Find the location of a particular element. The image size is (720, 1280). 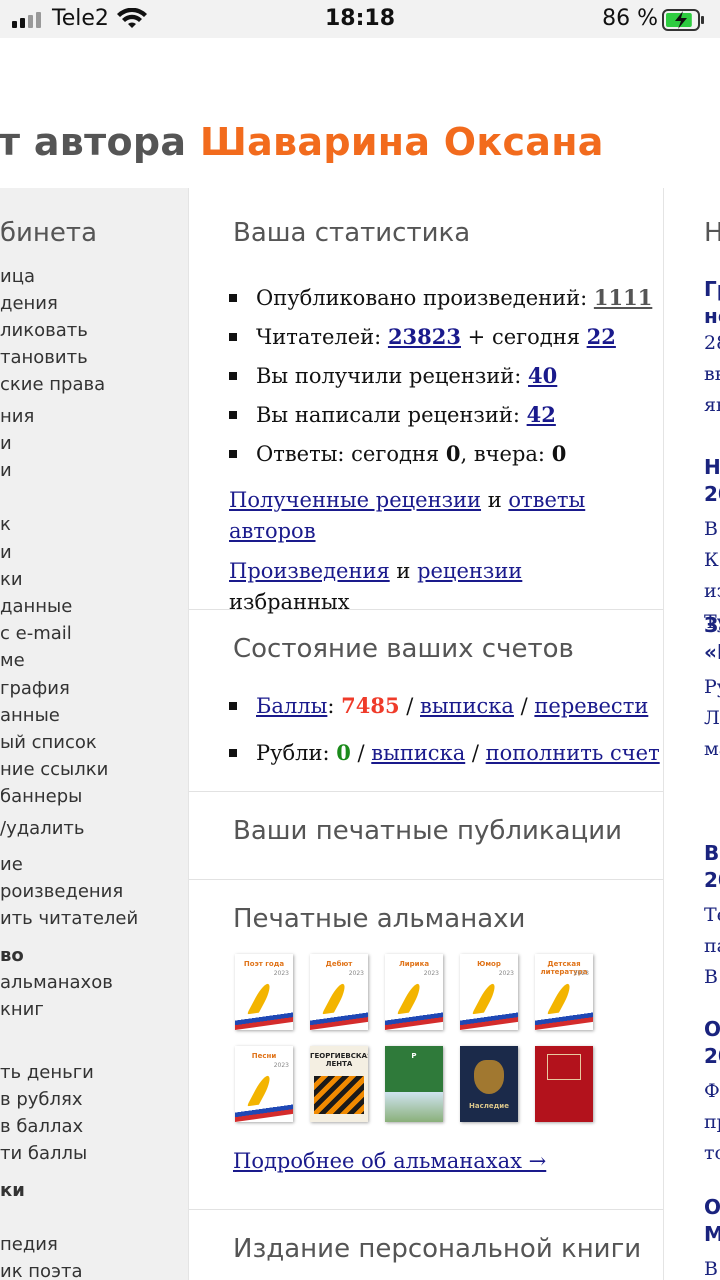

news-text: Те па В is located at coordinates (712, 946).